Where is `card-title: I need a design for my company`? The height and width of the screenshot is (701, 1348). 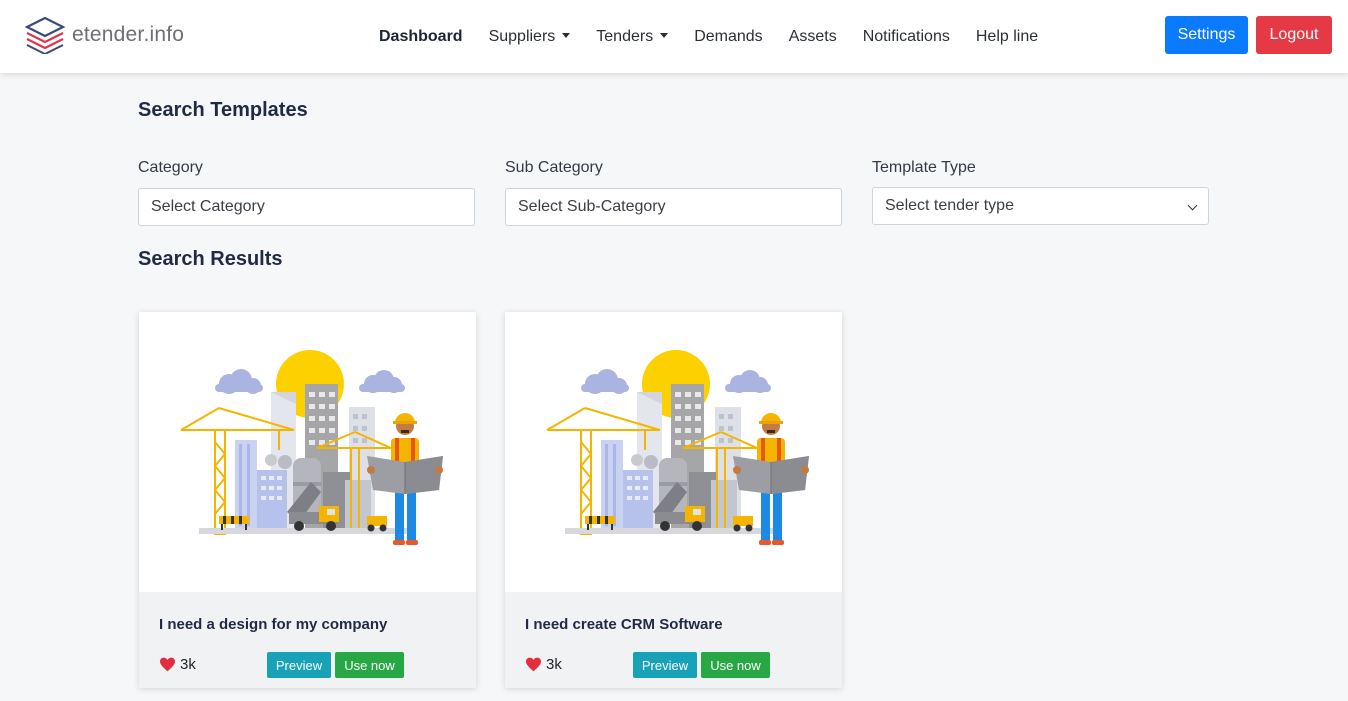
card-title: I need a design for my company is located at coordinates (273, 624).